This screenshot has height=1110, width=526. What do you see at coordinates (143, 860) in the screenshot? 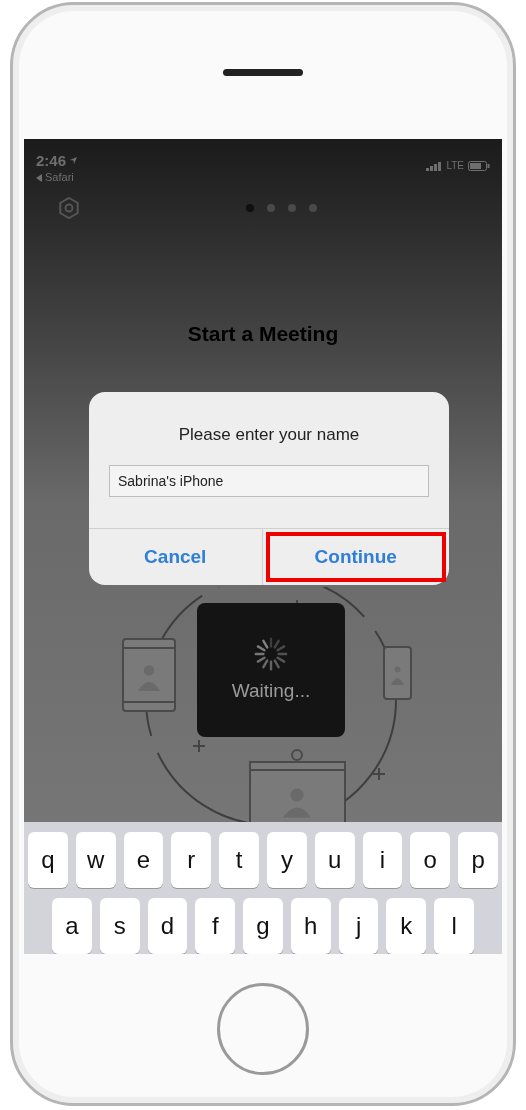
I see `keyboard-key: e` at bounding box center [143, 860].